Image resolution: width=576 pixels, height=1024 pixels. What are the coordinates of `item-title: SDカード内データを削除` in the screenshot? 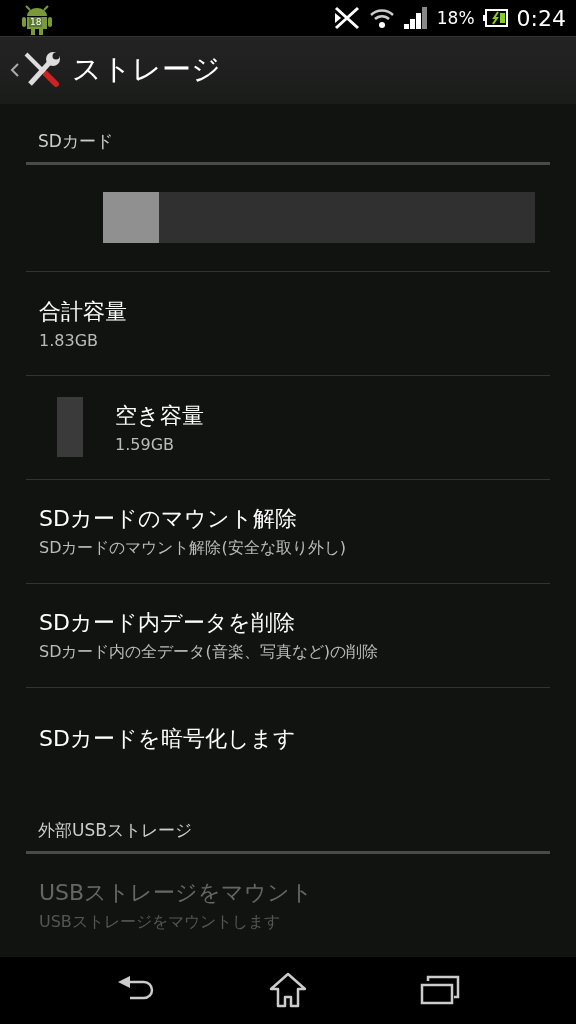 It's located at (167, 622).